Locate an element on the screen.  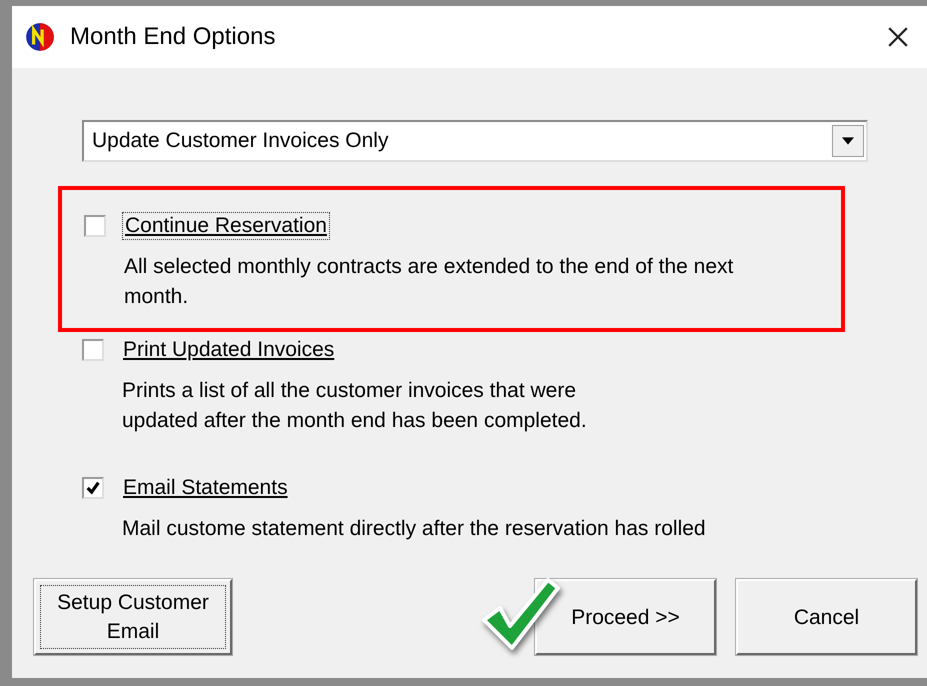
option-description: All selected monthly contracts are extended to the end of the next month. is located at coordinates (429, 282).